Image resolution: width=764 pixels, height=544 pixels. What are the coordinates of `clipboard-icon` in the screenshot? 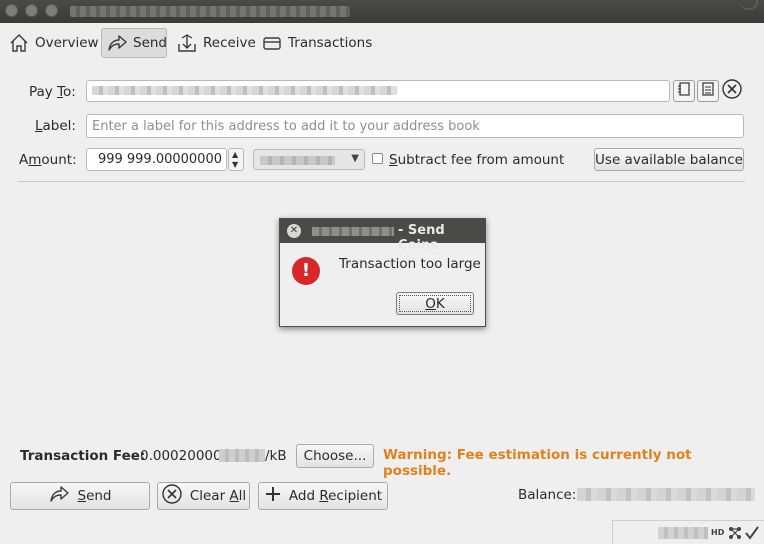 It's located at (708, 91).